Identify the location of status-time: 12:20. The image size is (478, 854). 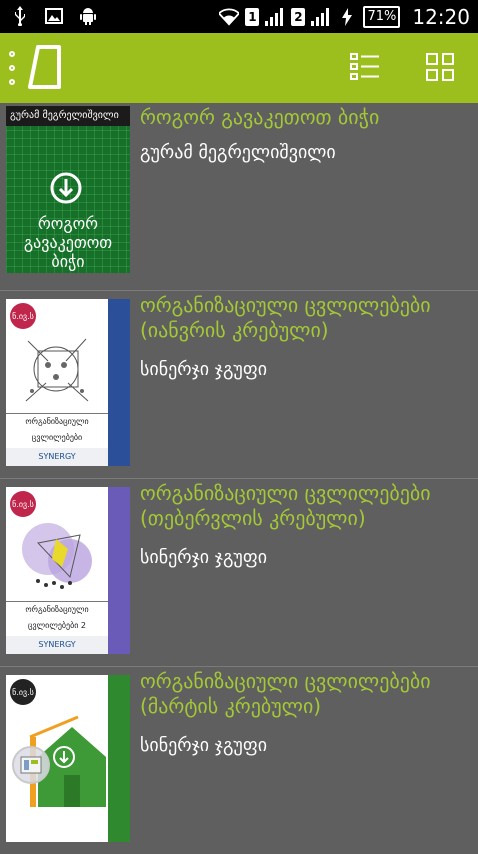
(441, 17).